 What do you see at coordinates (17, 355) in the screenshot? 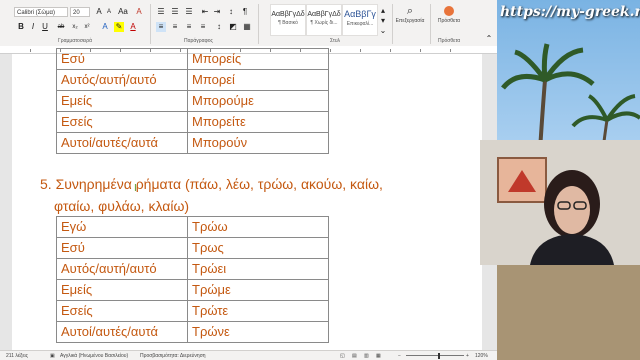
I see `word-count: 211 λέξεις` at bounding box center [17, 355].